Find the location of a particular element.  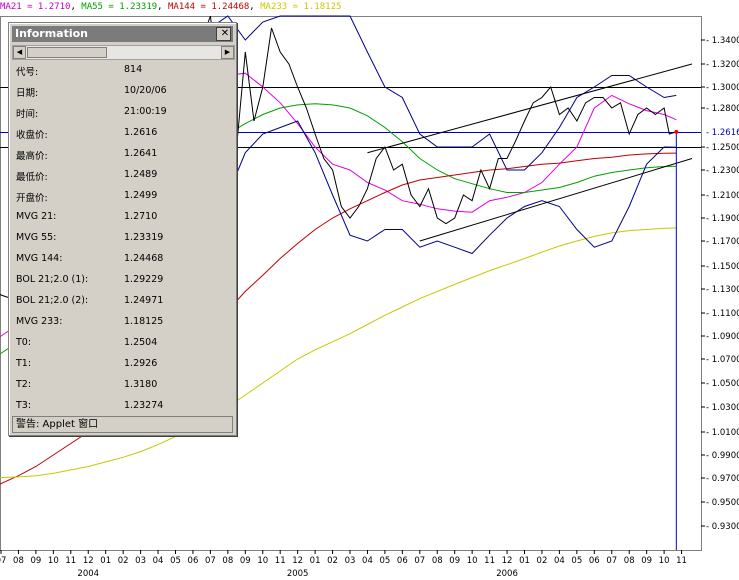

info-row-value: 10/20/06 is located at coordinates (145, 90).